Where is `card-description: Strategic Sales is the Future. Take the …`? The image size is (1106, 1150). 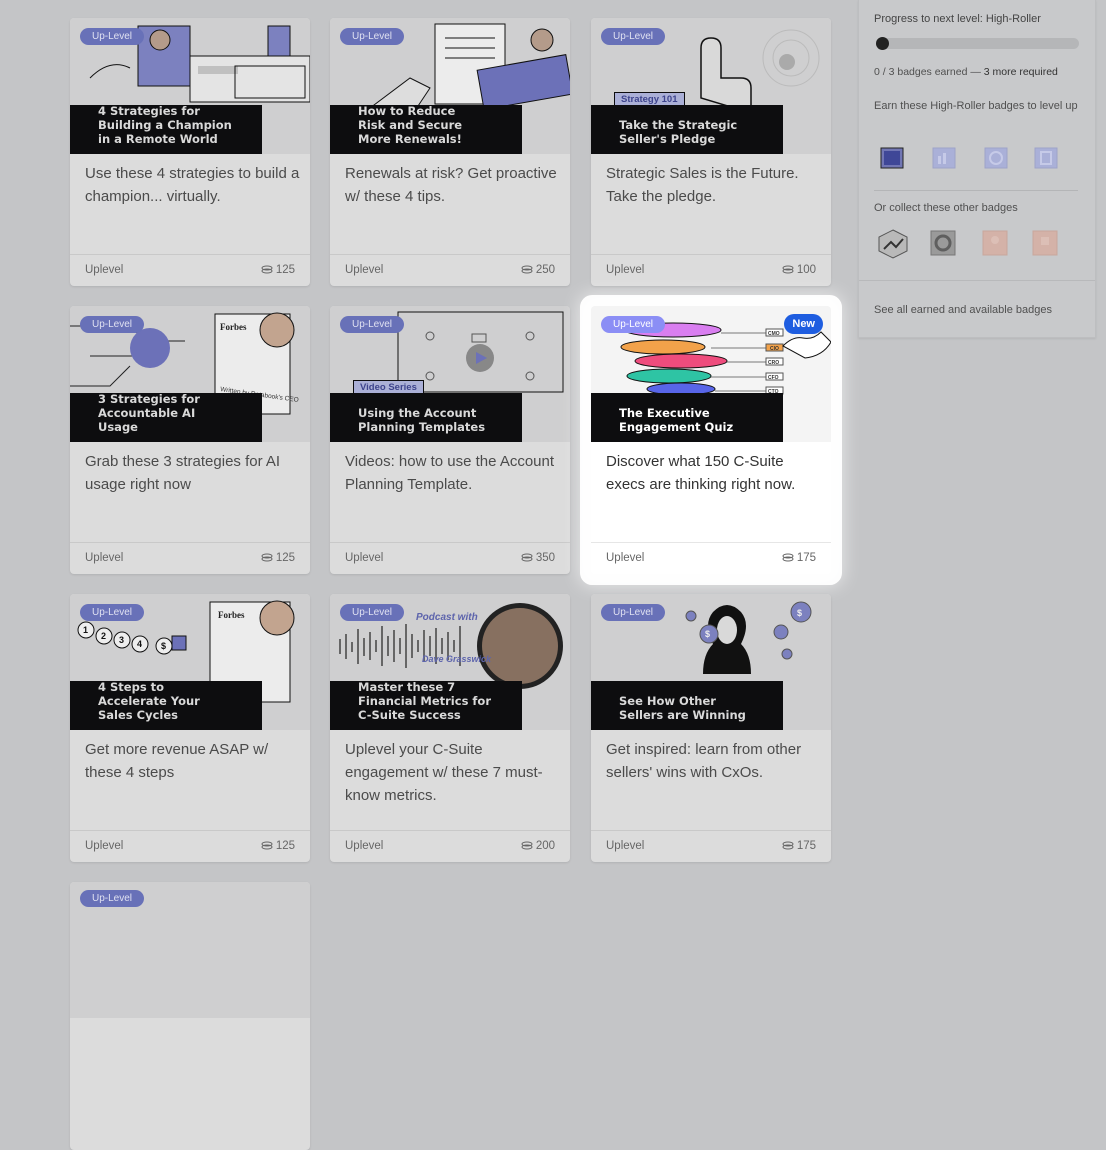
card-description: Strategic Sales is the Future. Take the … is located at coordinates (702, 185).